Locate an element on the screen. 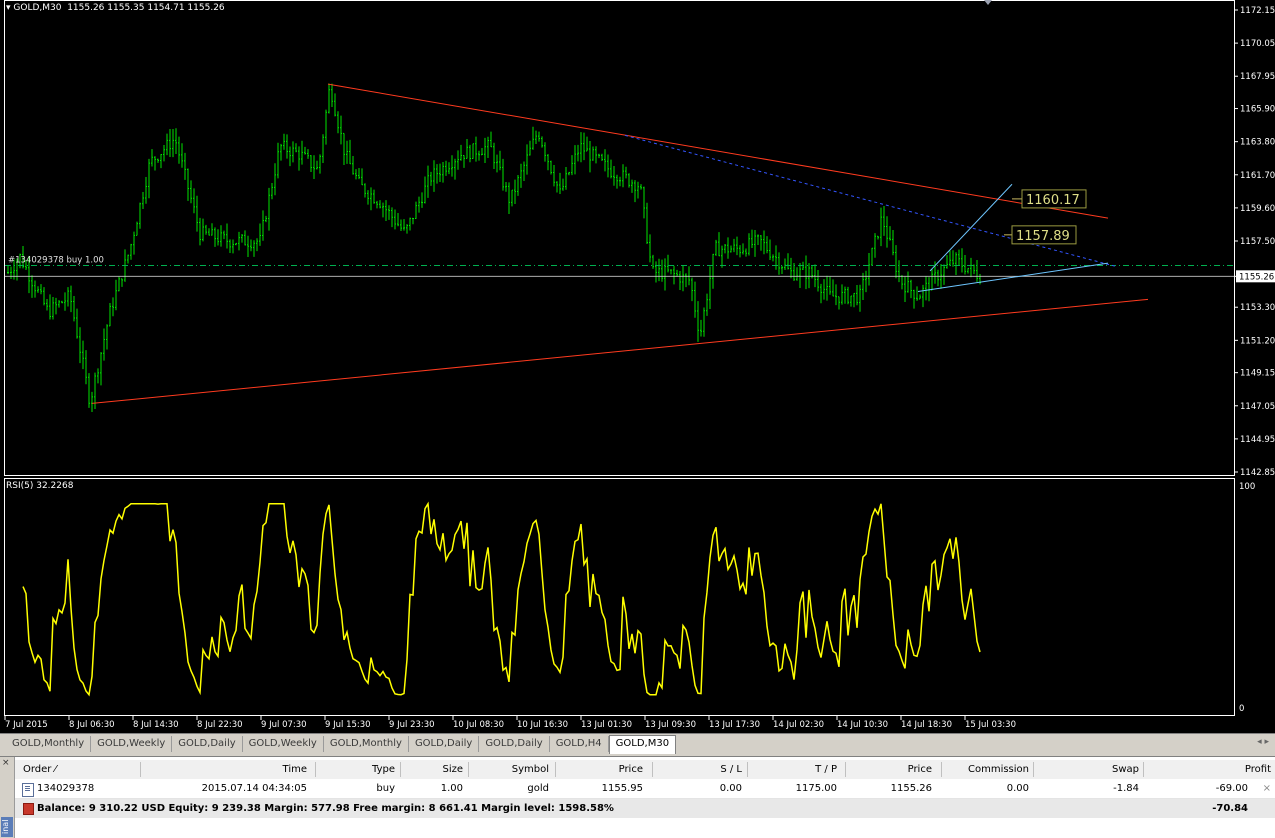  terminal-sidebar: × inal is located at coordinates (7, 797).